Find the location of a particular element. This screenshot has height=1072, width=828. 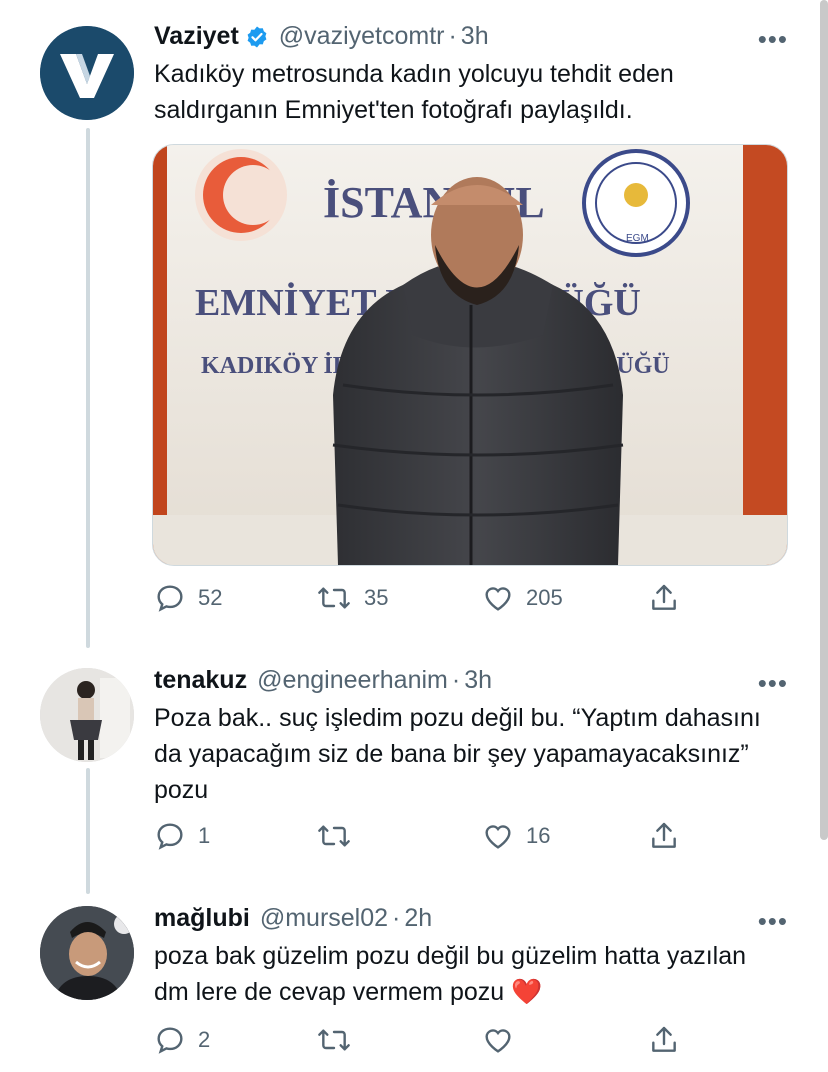

like-count: 205 is located at coordinates (544, 597).